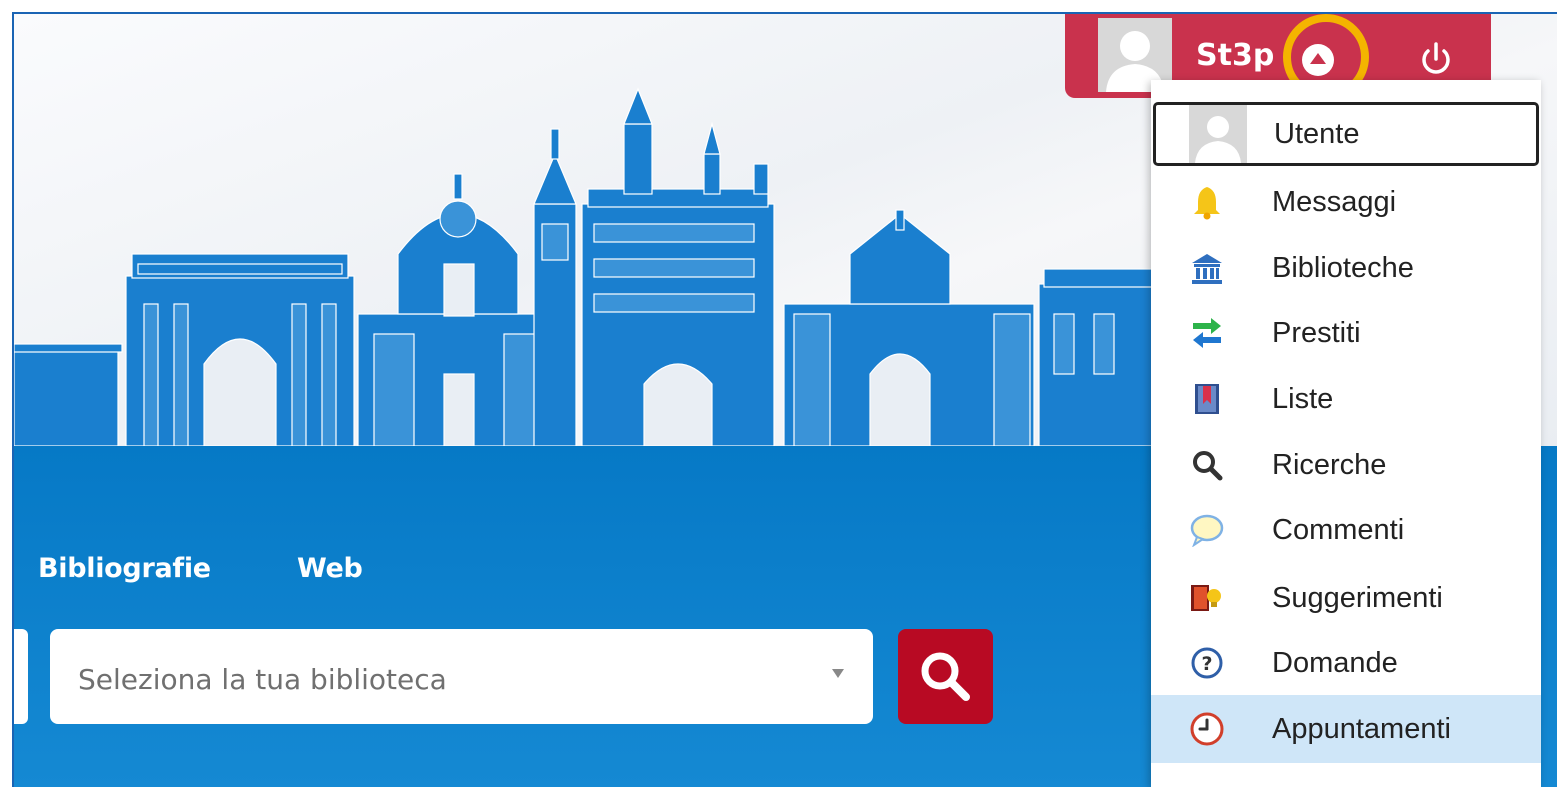 Image resolution: width=1557 pixels, height=787 pixels. Describe the element at coordinates (262, 679) in the screenshot. I see `library-select-placeholder: Seleziona la tua biblioteca` at that location.